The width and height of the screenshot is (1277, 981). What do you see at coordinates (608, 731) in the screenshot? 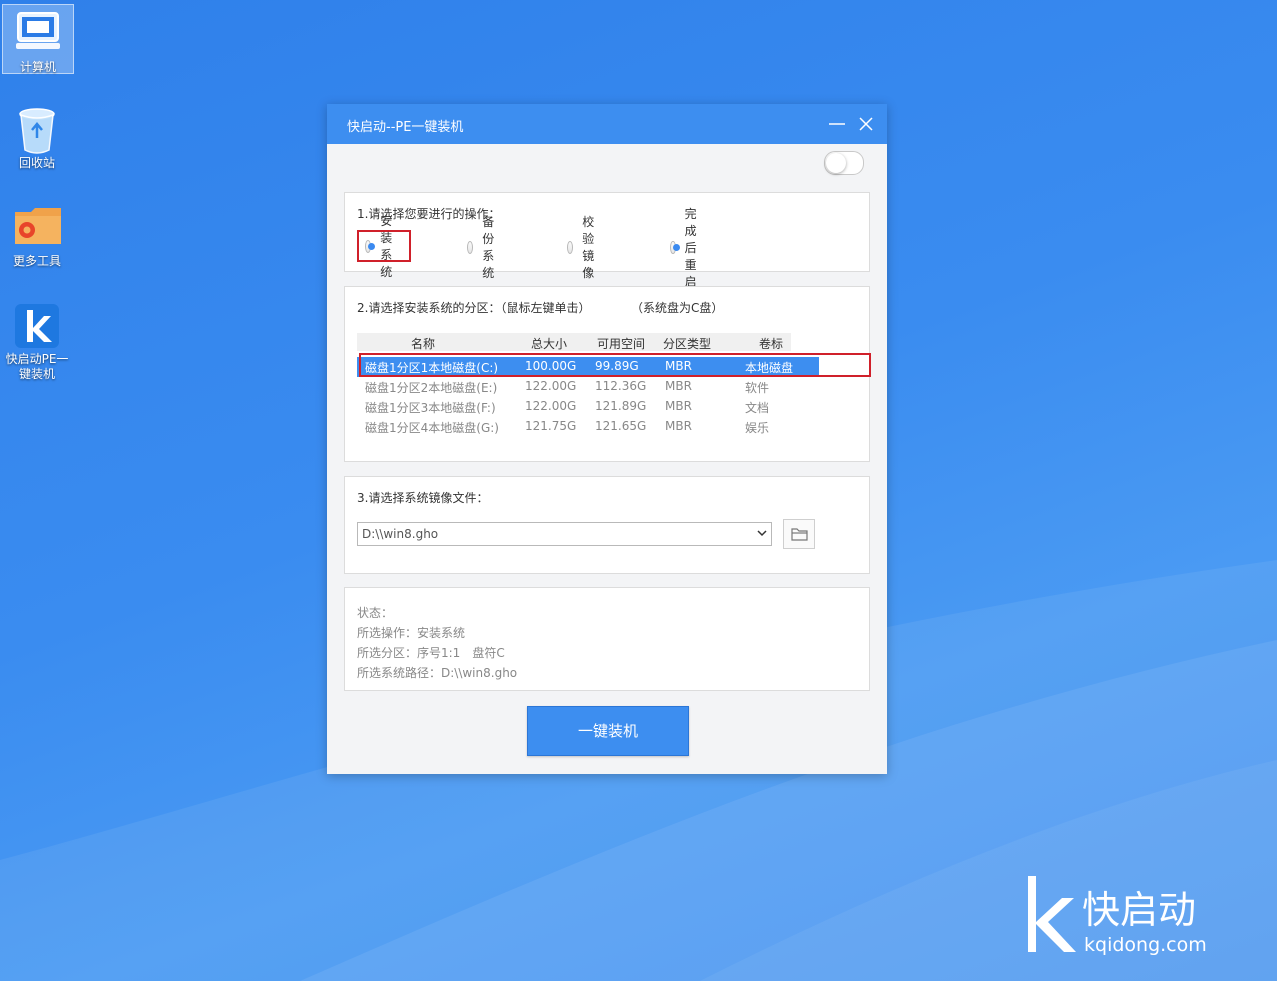
I see `one-click-install-button: 一键装机` at bounding box center [608, 731].